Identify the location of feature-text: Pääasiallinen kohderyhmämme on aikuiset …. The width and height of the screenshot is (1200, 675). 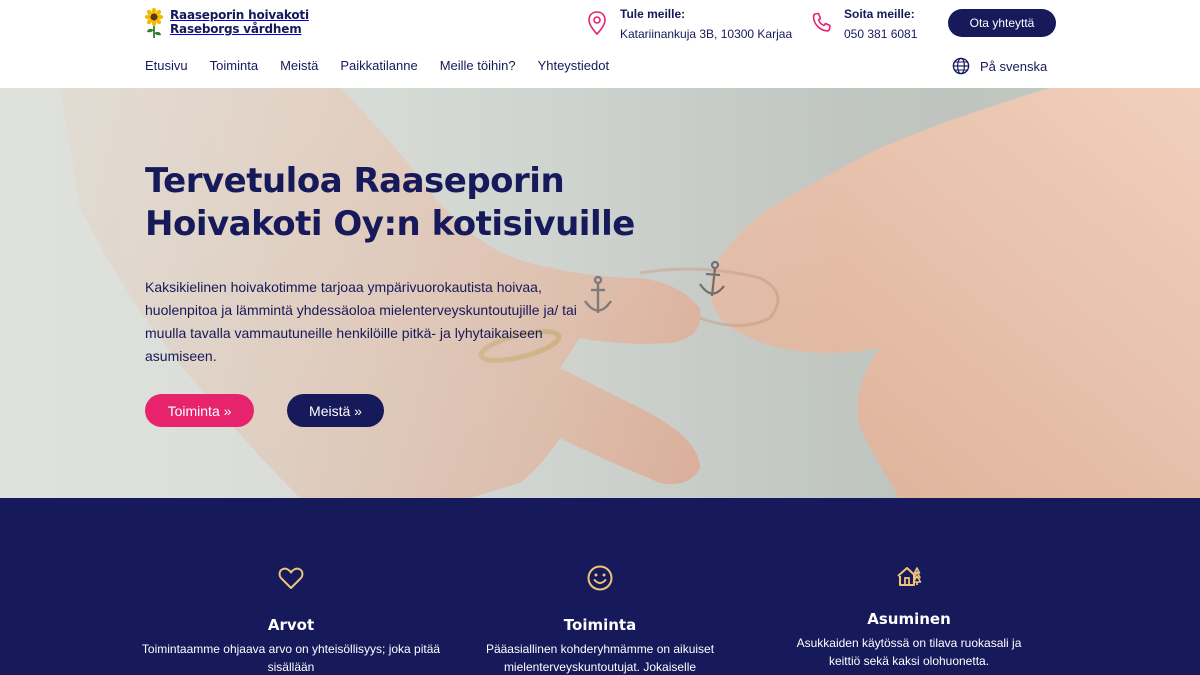
(600, 658).